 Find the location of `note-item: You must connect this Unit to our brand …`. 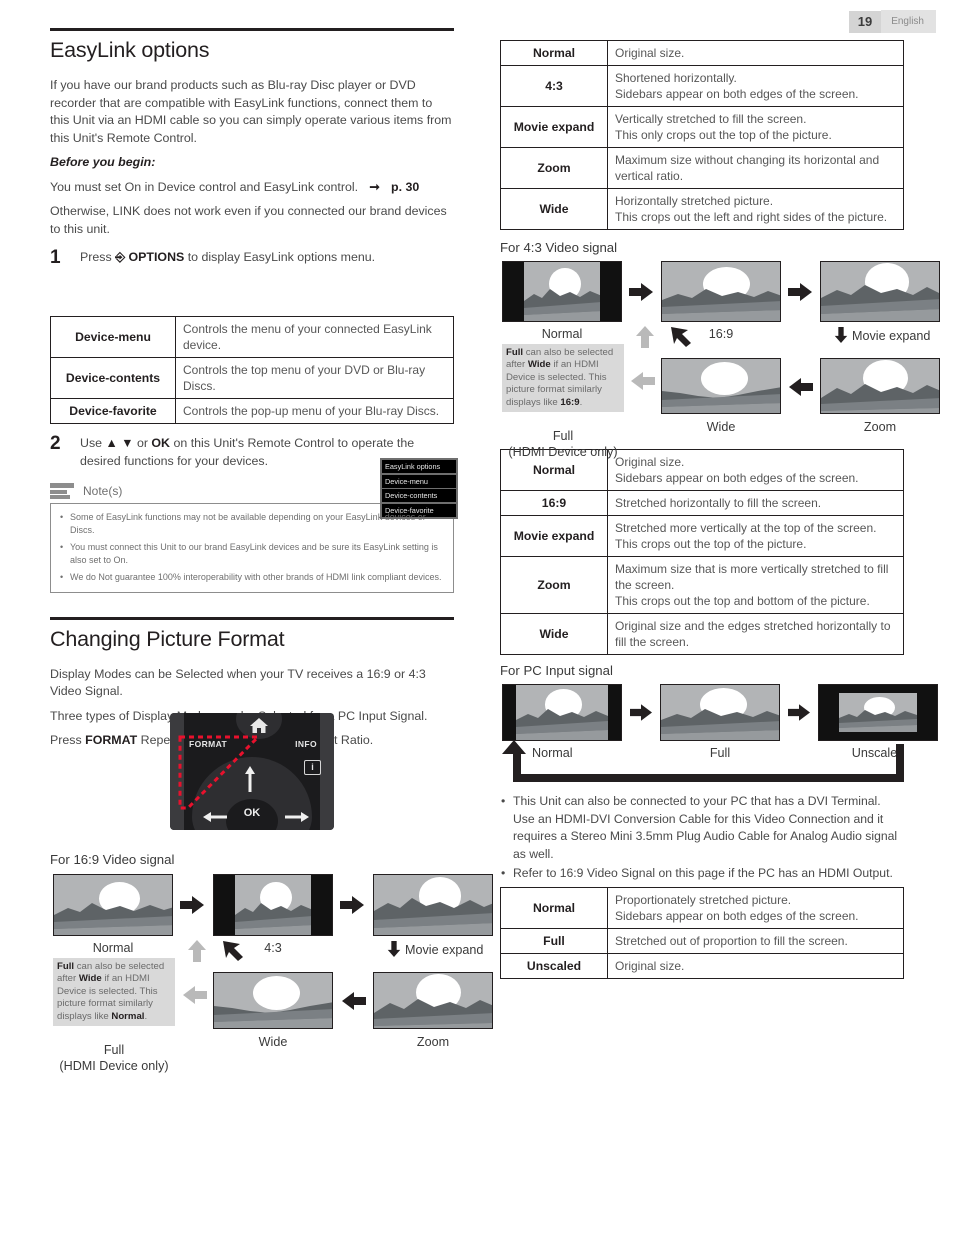

note-item: You must connect this Unit to our brand … is located at coordinates (252, 553).